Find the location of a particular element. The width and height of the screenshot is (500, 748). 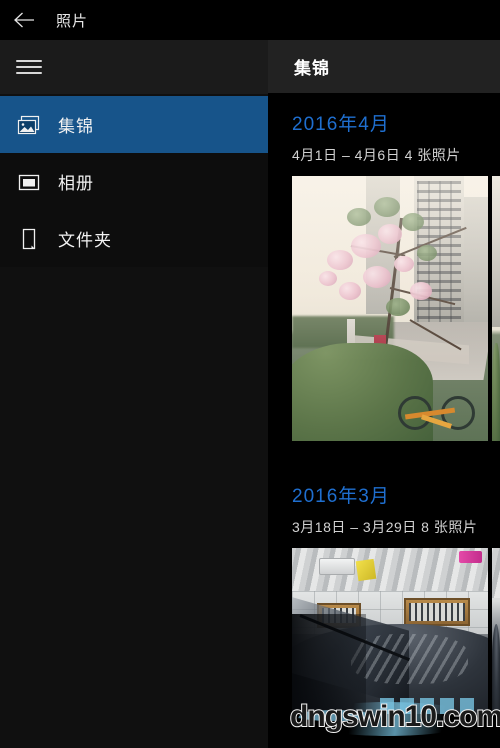

group-title: 2016年4月 is located at coordinates (384, 114).